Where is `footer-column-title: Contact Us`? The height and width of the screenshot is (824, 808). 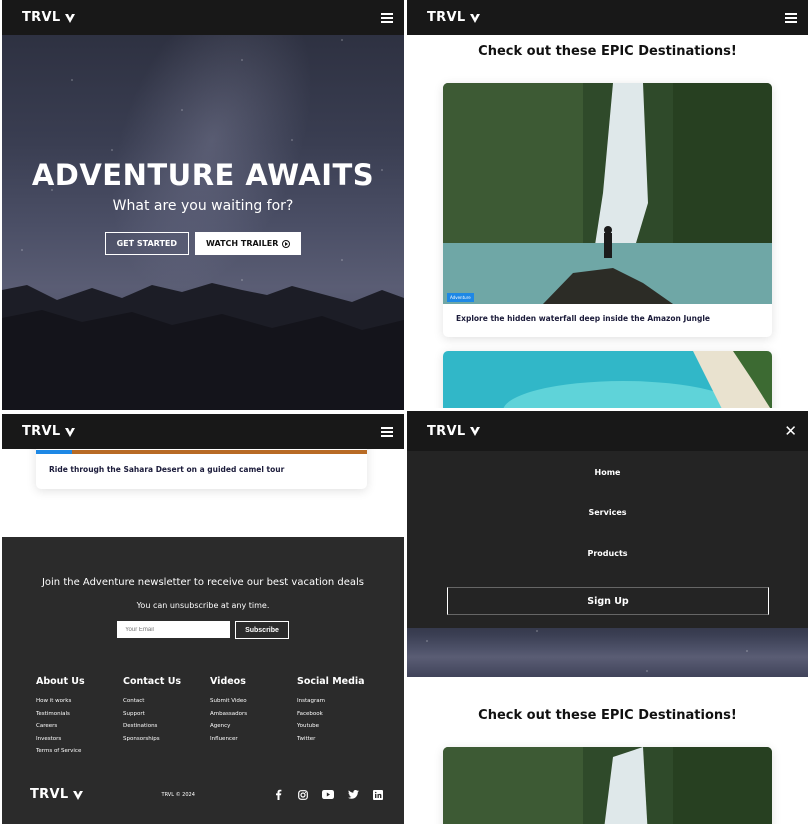 footer-column-title: Contact Us is located at coordinates (152, 681).